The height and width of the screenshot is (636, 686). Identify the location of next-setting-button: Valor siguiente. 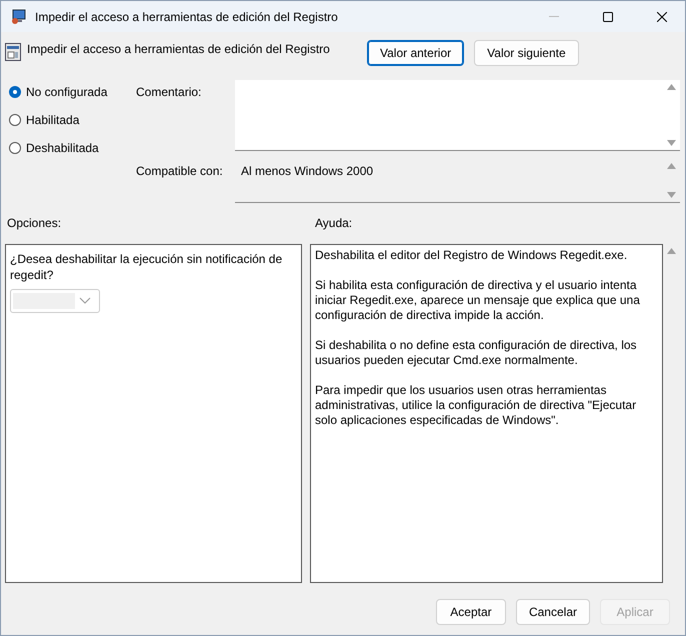
(526, 53).